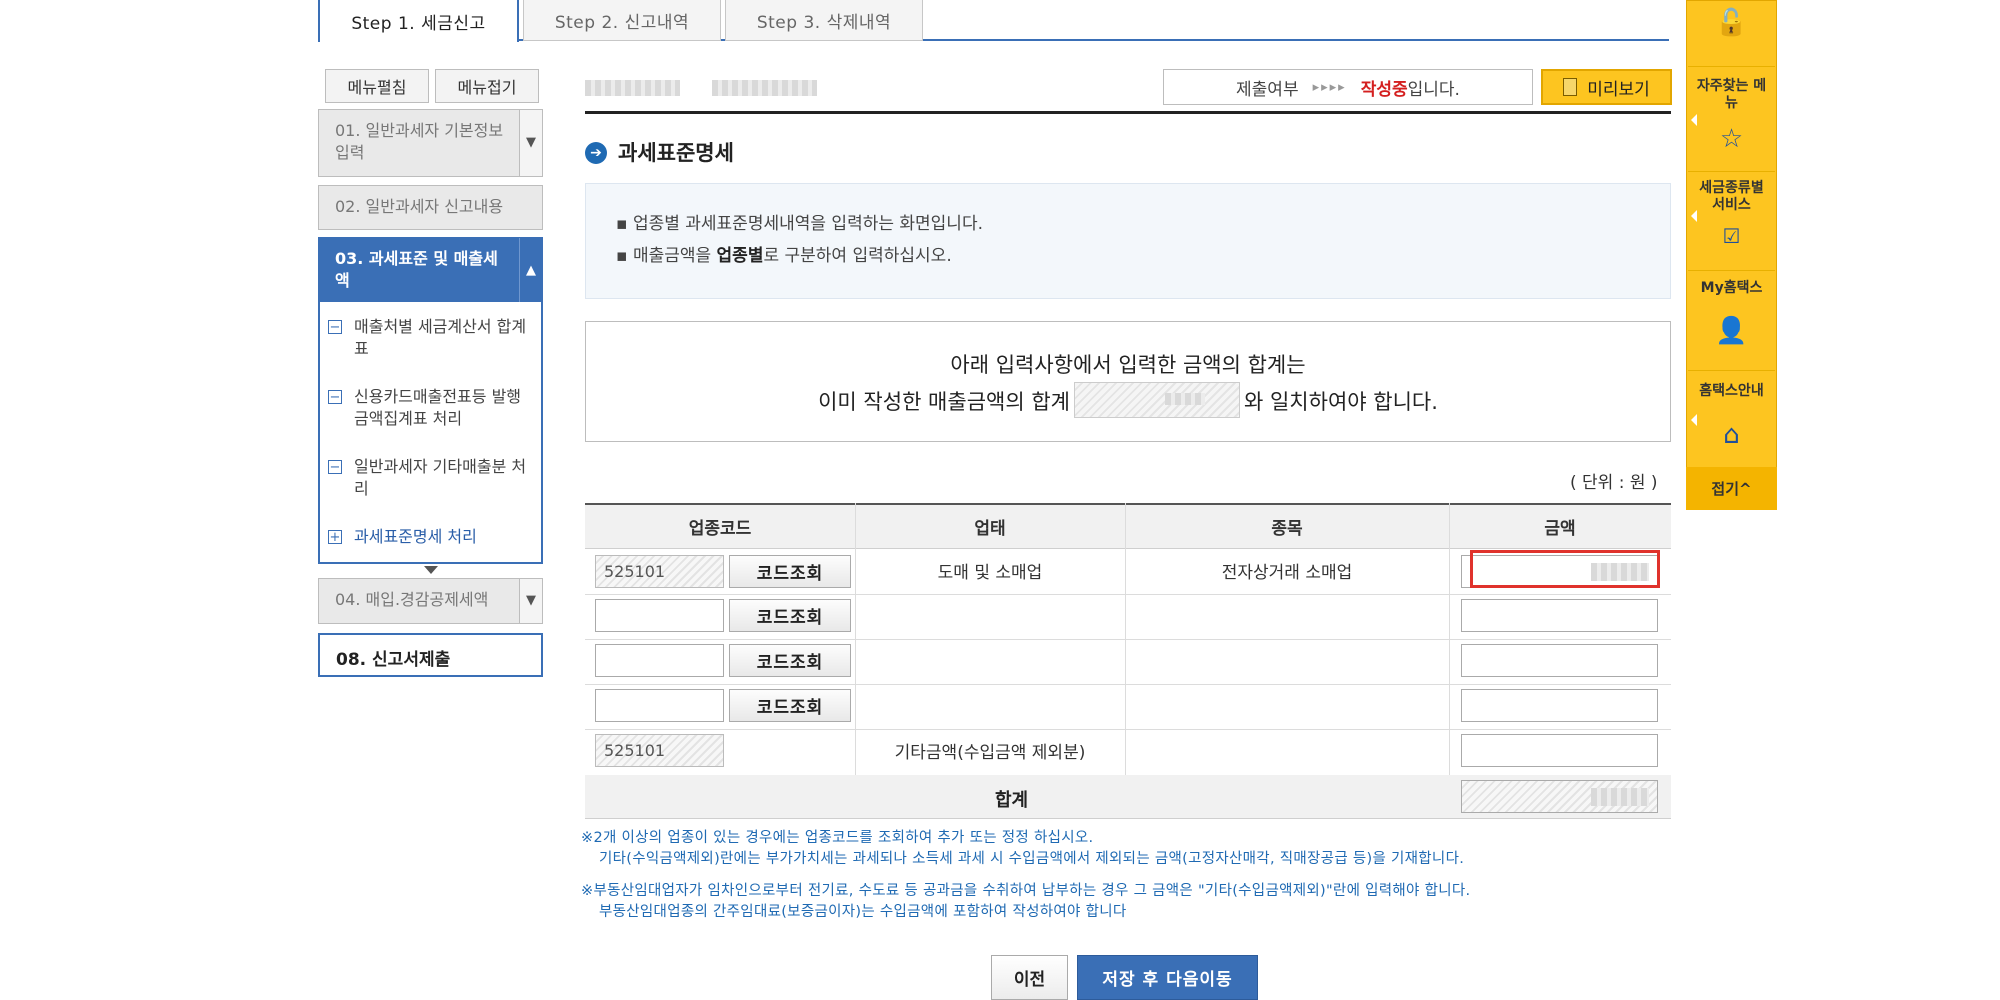  What do you see at coordinates (1384, 89) in the screenshot?
I see `status-state: 작성중` at bounding box center [1384, 89].